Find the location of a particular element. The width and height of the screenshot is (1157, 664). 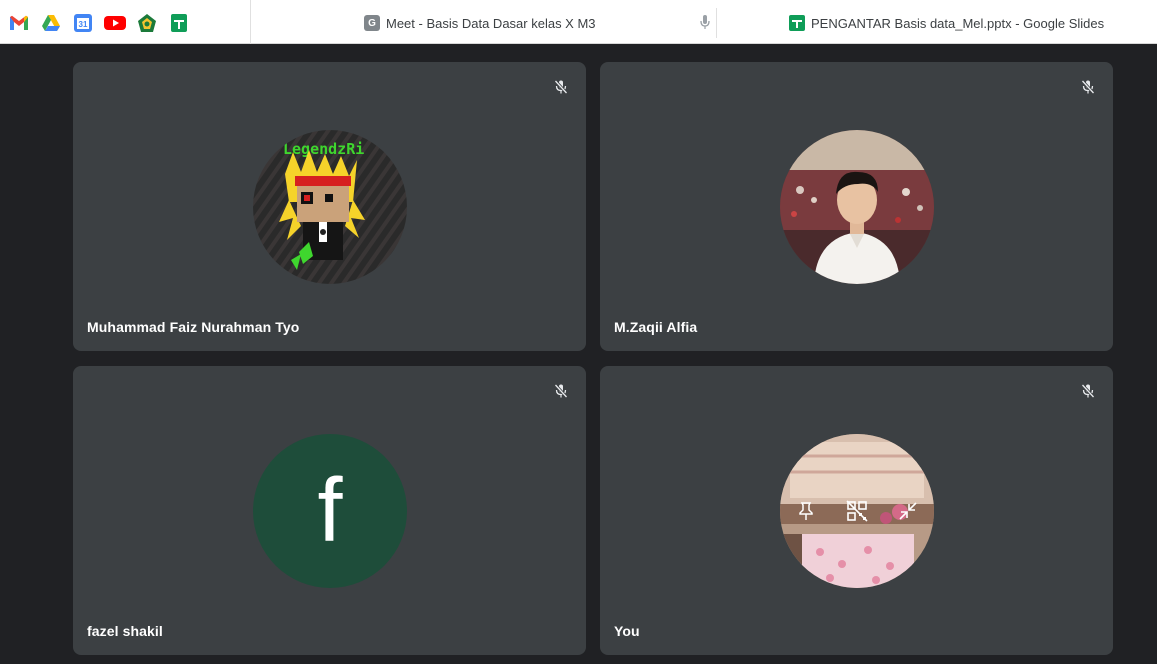

participant-name: You is located at coordinates (627, 631).